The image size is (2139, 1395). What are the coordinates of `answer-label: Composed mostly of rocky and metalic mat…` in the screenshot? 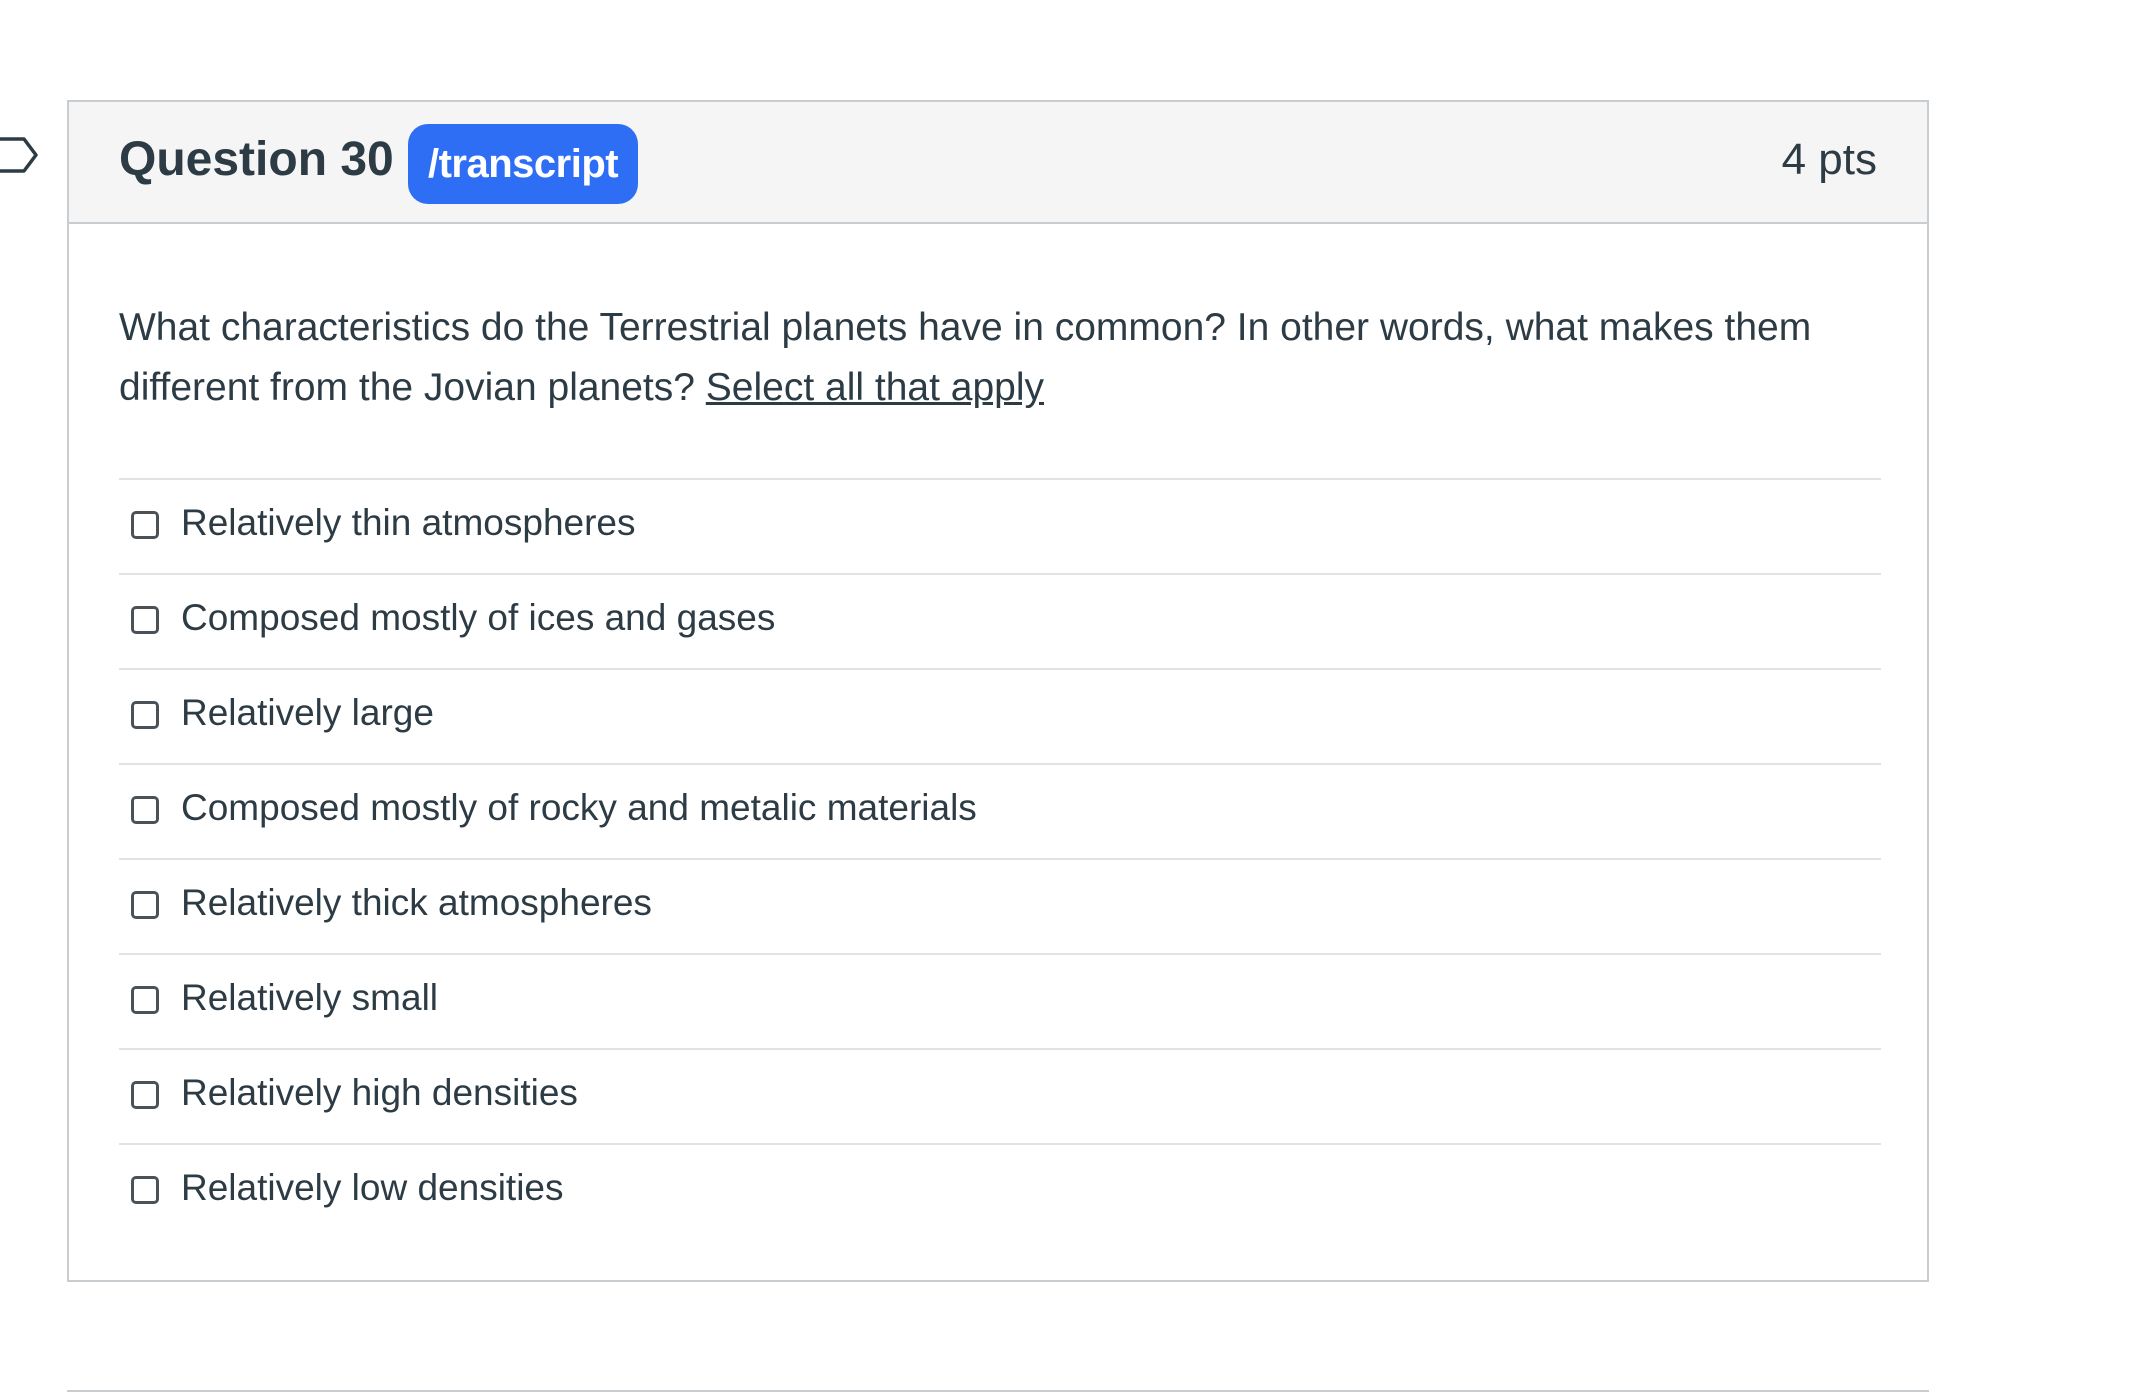 It's located at (579, 808).